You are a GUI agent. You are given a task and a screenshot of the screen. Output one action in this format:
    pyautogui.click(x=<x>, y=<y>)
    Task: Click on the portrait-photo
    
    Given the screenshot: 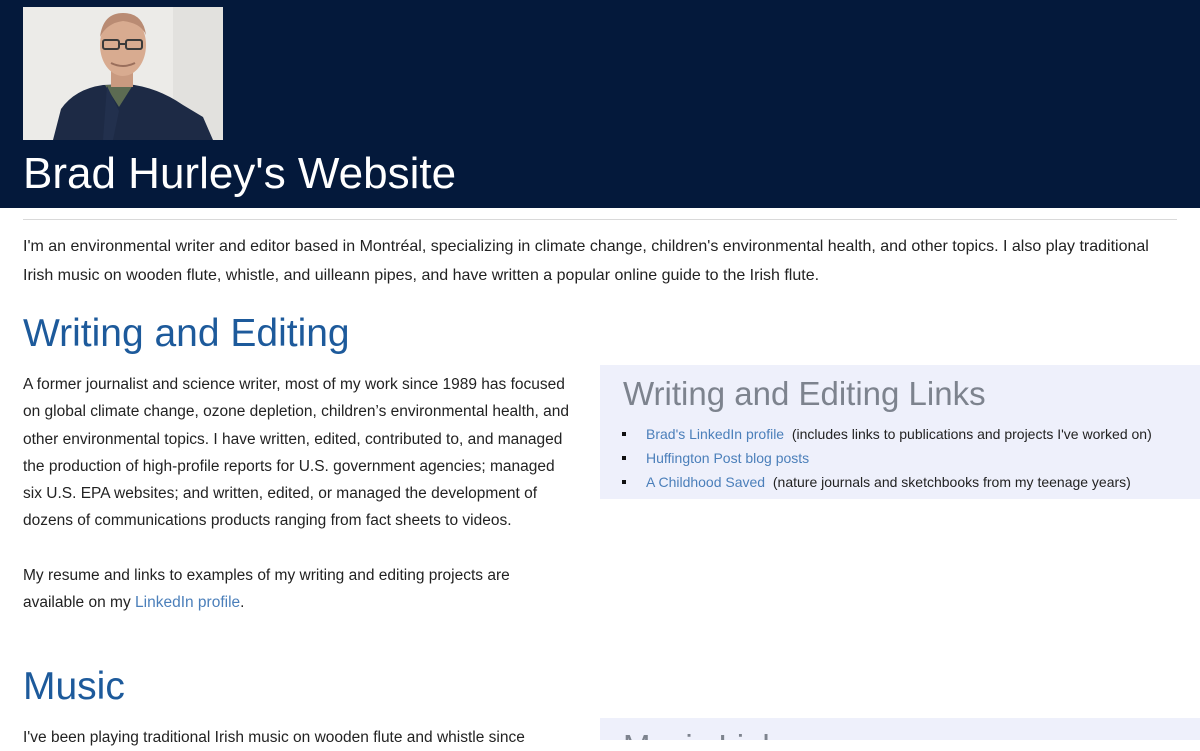 What is the action you would take?
    pyautogui.click(x=123, y=73)
    